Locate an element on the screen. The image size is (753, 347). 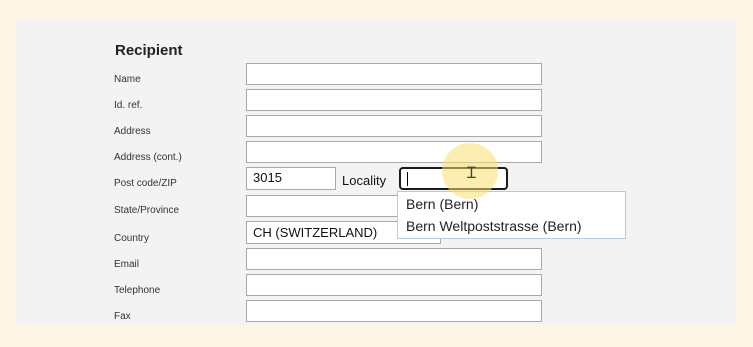
locality-autocomplete: Bern (Bern) Bern Weltpoststrasse (Bern) is located at coordinates (511, 215).